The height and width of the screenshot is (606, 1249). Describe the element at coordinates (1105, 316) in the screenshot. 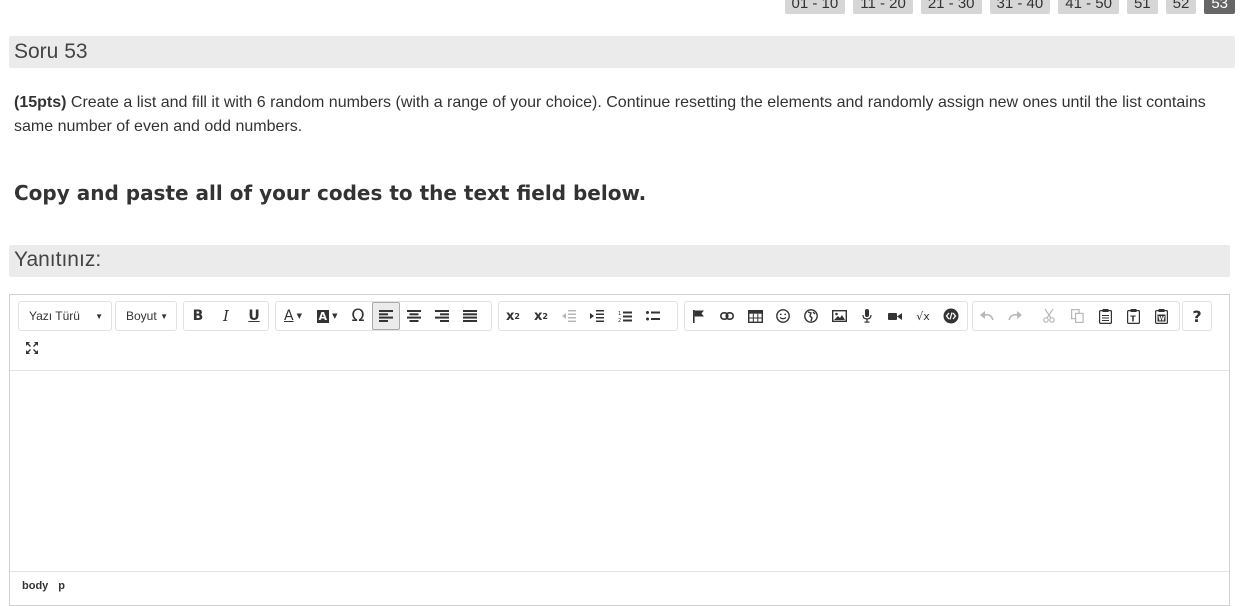

I see `paste-icon` at that location.